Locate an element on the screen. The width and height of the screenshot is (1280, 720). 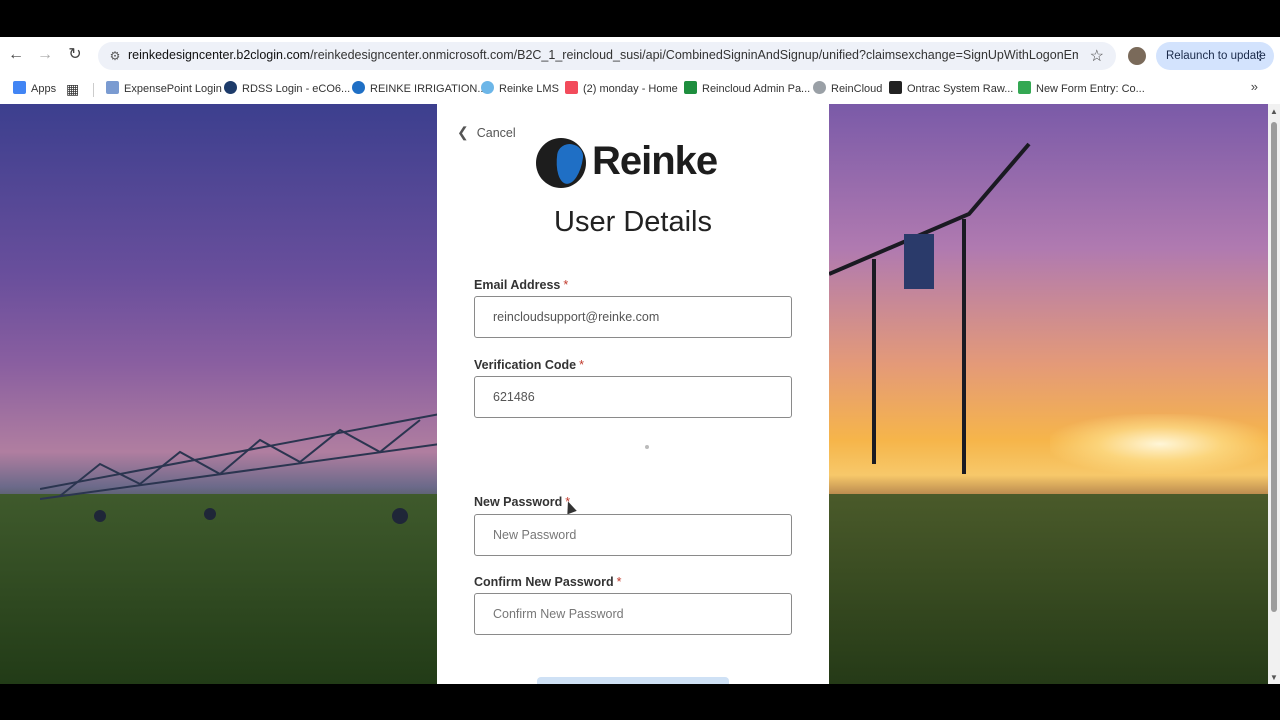
scroll-down-icon: ▼ is located at coordinates (1274, 677).